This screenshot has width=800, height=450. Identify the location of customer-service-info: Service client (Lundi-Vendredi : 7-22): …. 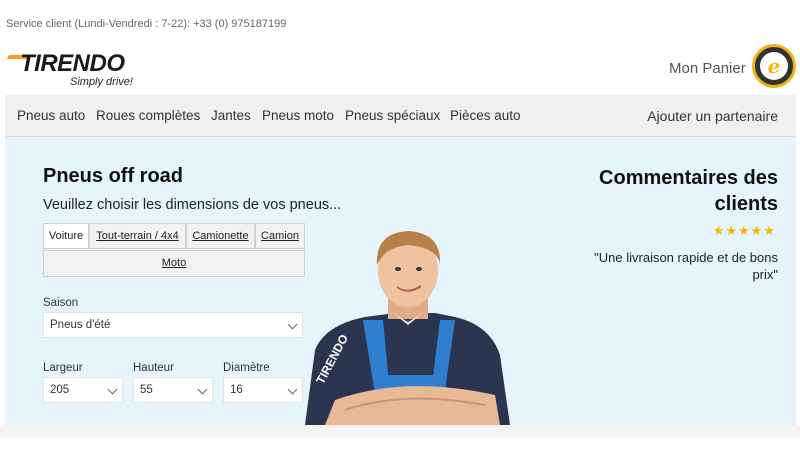
(146, 24).